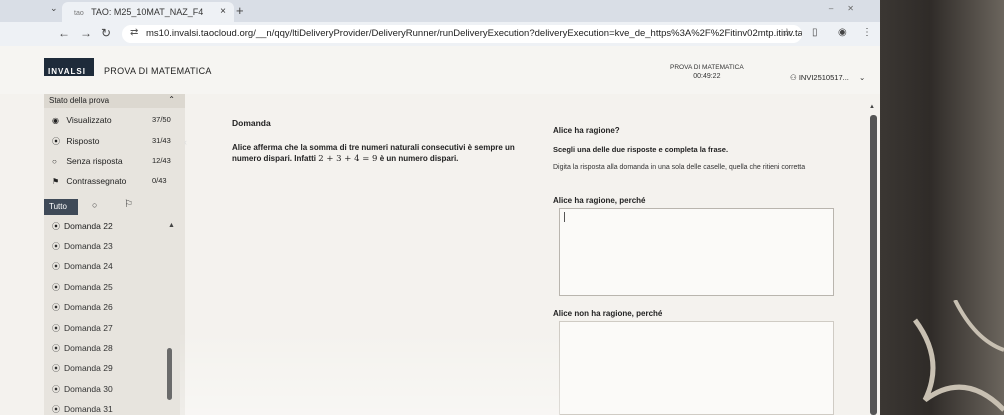 The image size is (1004, 415). Describe the element at coordinates (128, 204) in the screenshot. I see `filter-flagged-icon: ⚐` at that location.